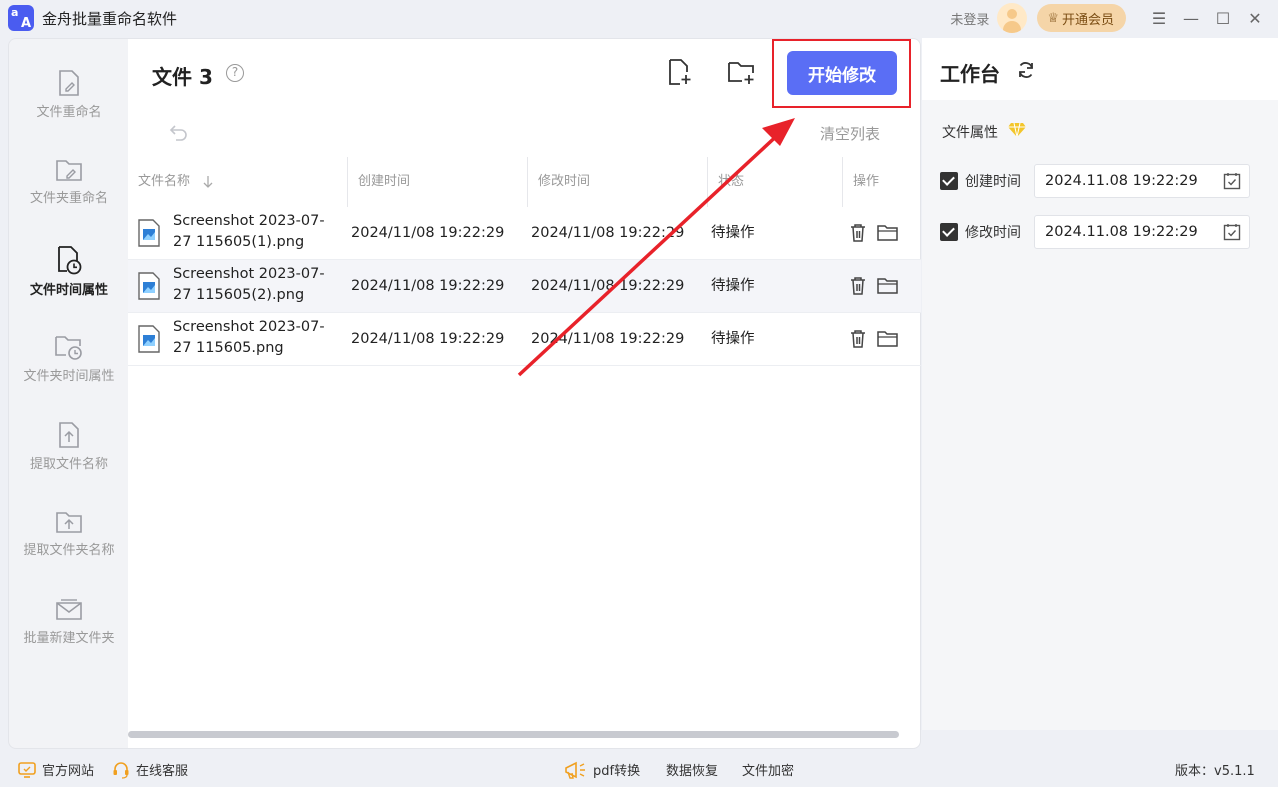  I want to click on official-website-link: 官方网站, so click(56, 769).